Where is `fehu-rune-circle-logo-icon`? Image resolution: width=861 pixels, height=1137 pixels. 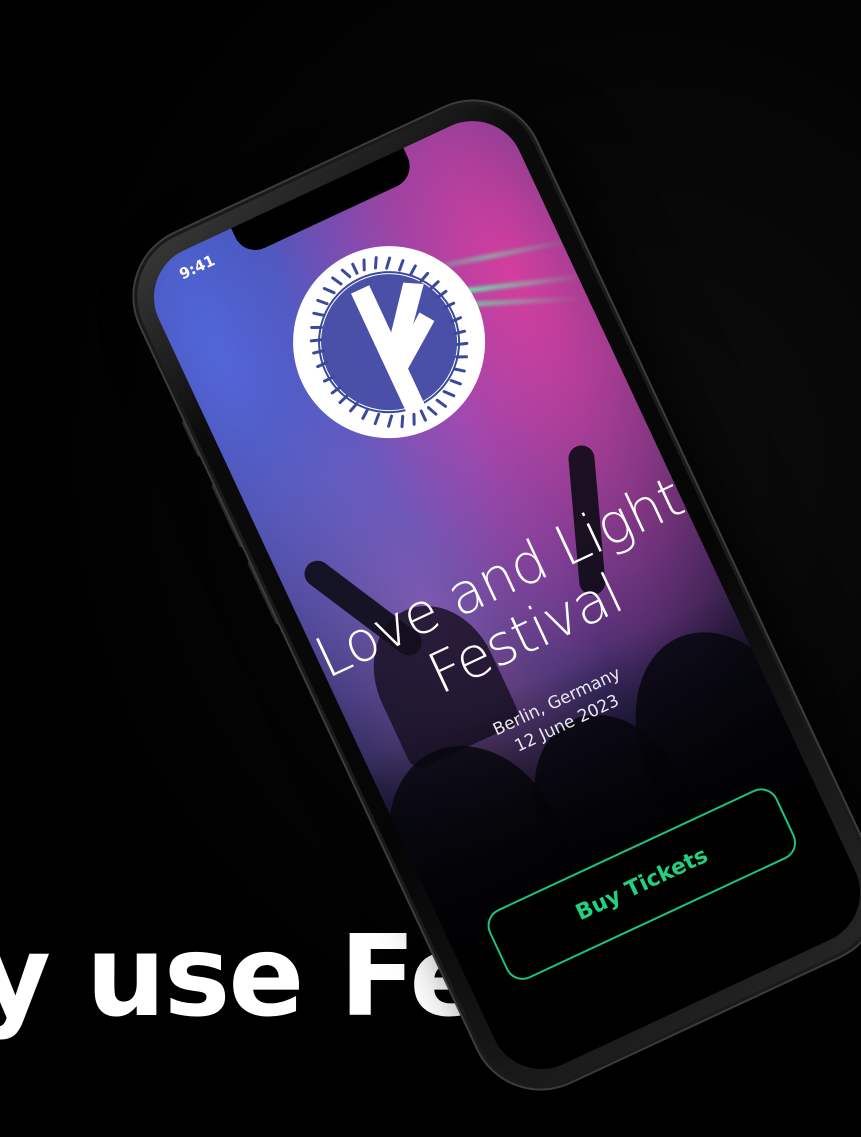
fehu-rune-circle-logo-icon is located at coordinates (389, 342).